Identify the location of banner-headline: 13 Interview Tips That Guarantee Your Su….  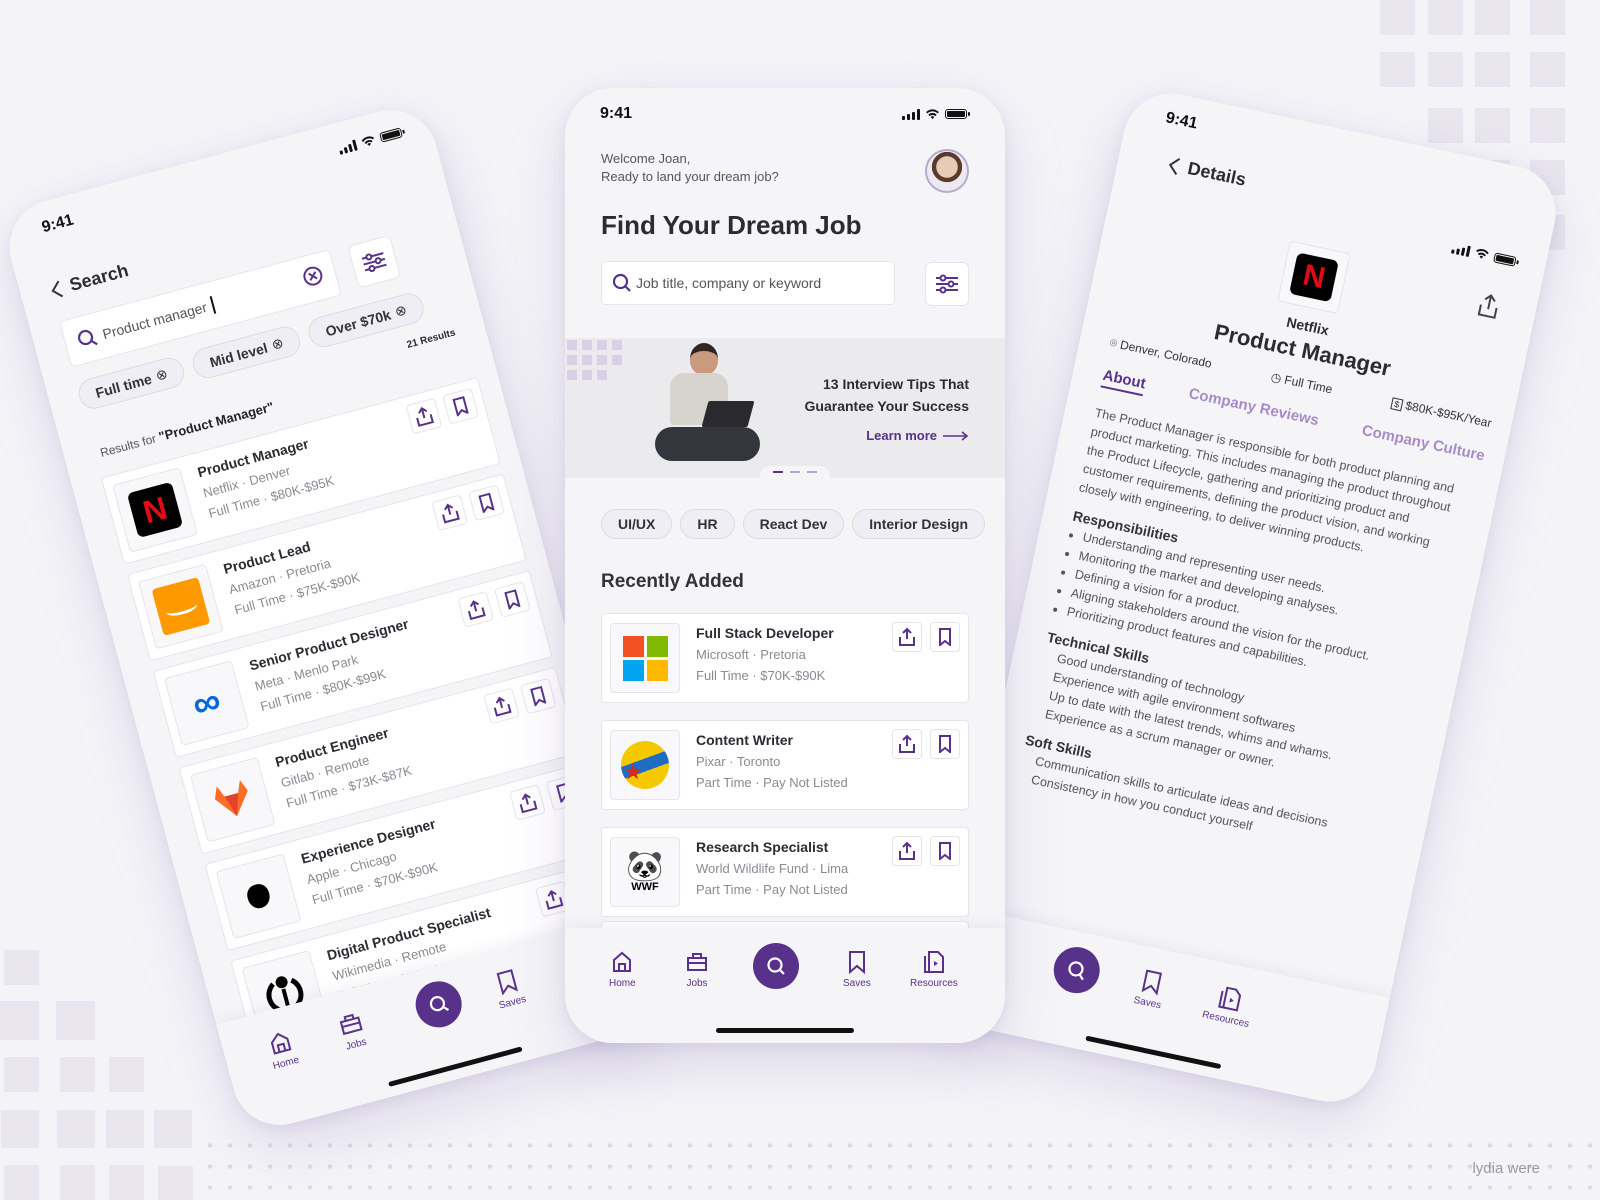
(886, 395).